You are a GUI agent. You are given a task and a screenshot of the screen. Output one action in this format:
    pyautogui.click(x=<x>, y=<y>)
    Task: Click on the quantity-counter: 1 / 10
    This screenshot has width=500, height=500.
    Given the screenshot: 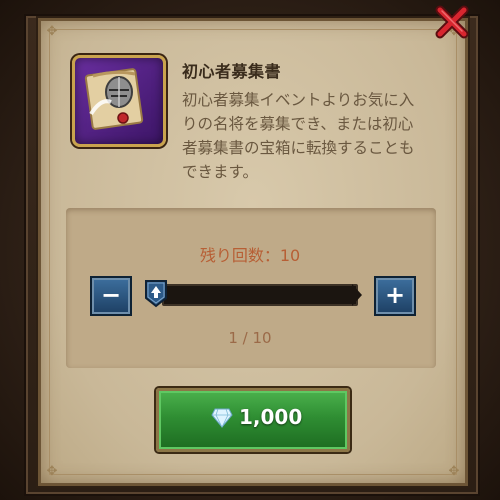 What is the action you would take?
    pyautogui.click(x=250, y=338)
    